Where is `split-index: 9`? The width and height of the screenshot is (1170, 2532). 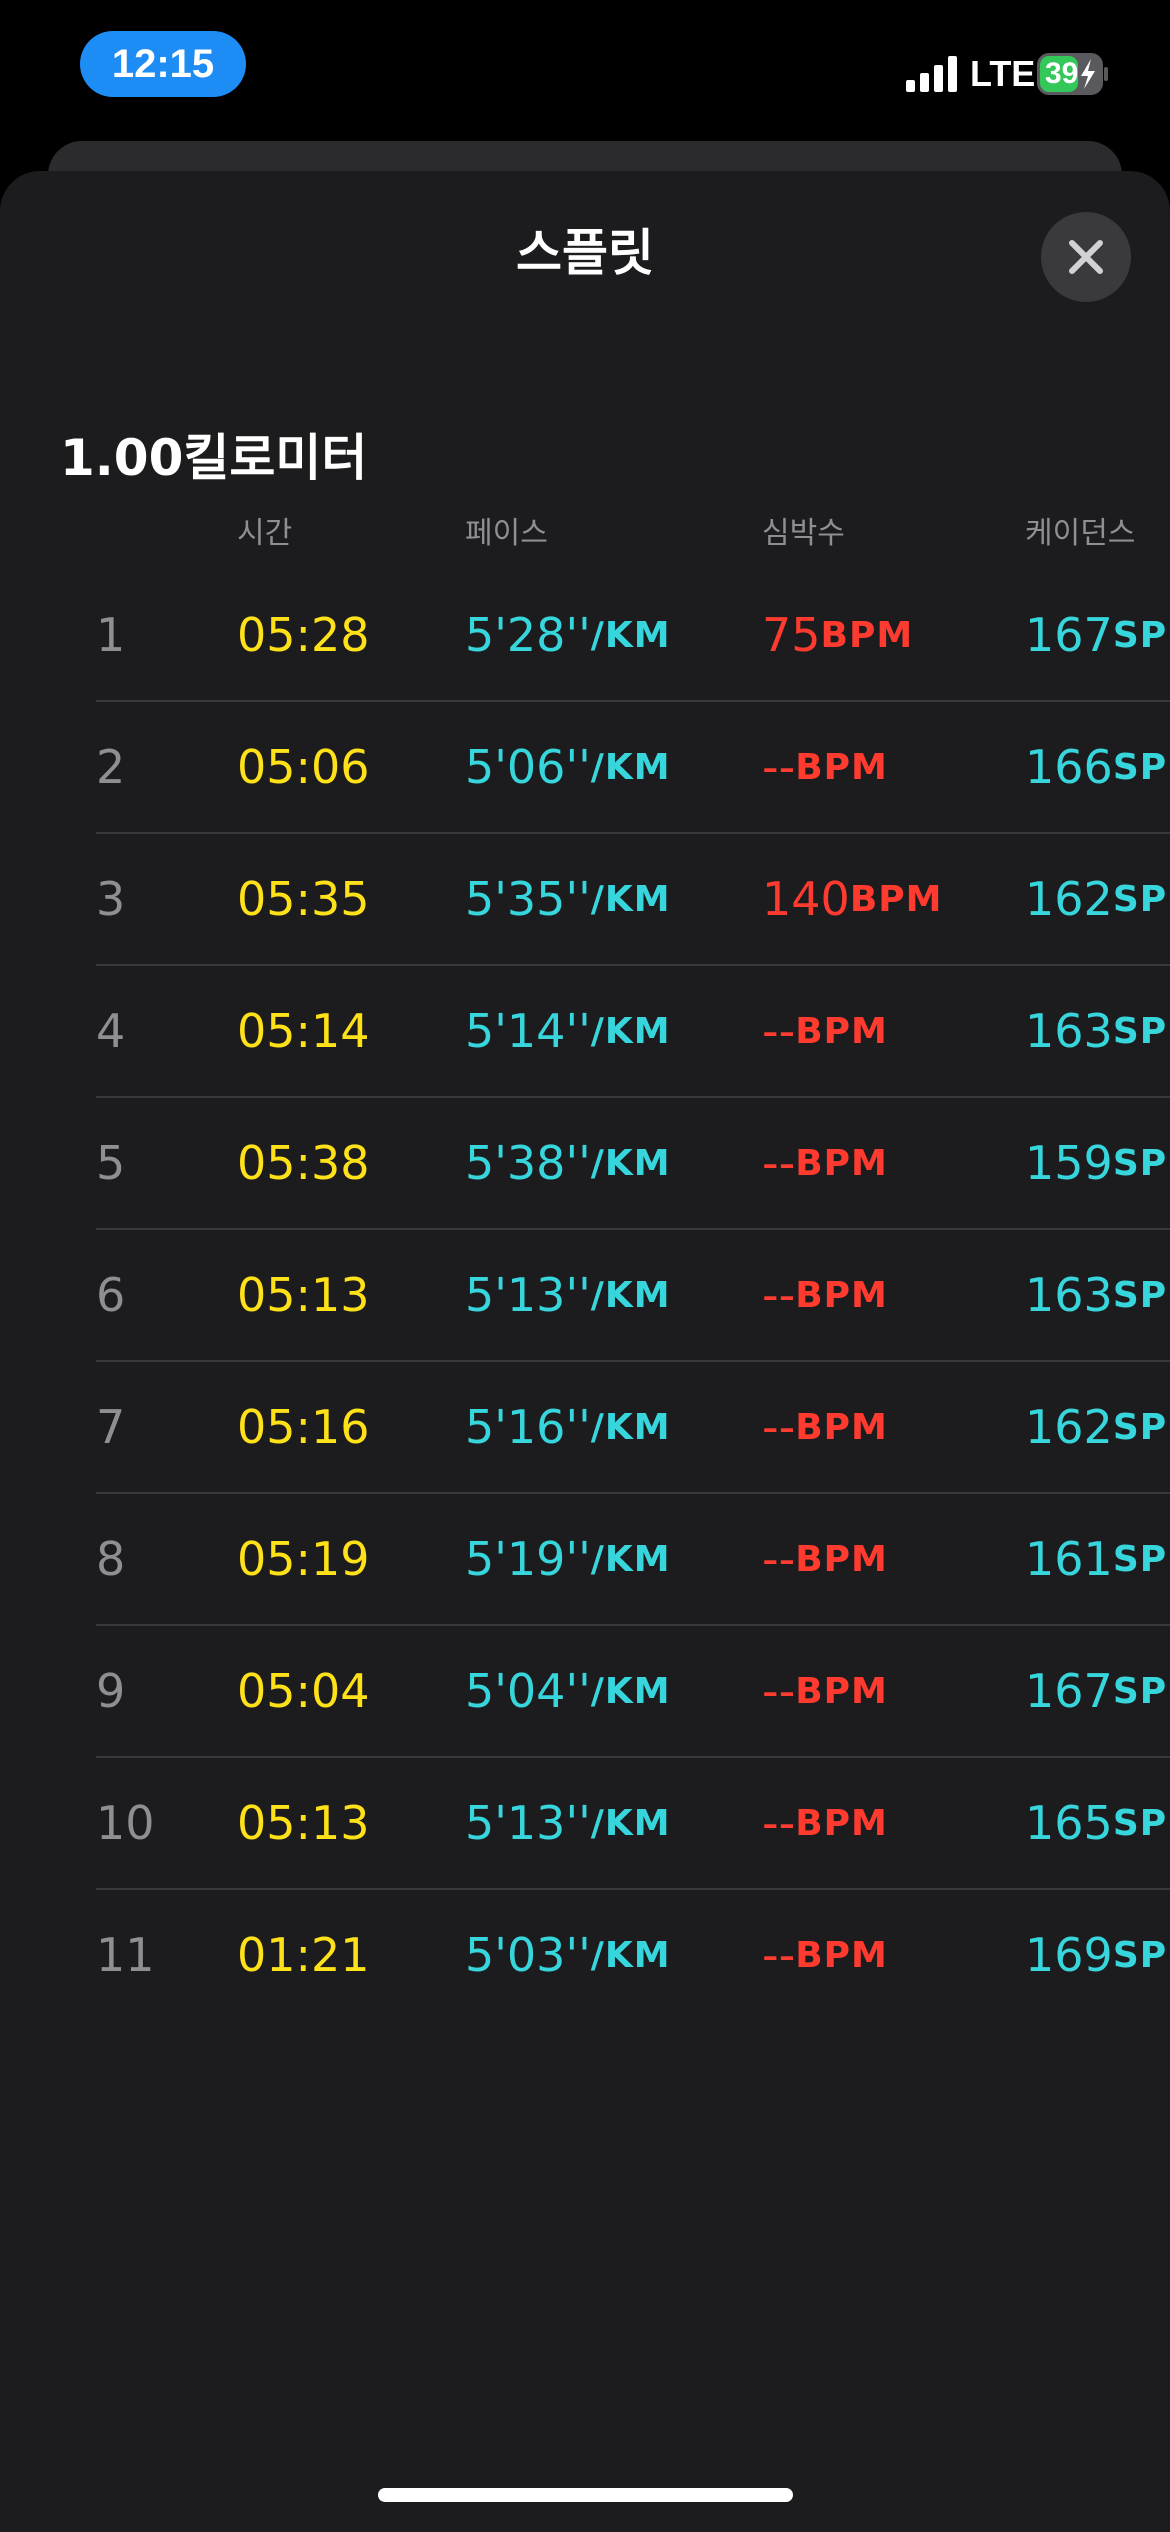
split-index: 9 is located at coordinates (110, 1691).